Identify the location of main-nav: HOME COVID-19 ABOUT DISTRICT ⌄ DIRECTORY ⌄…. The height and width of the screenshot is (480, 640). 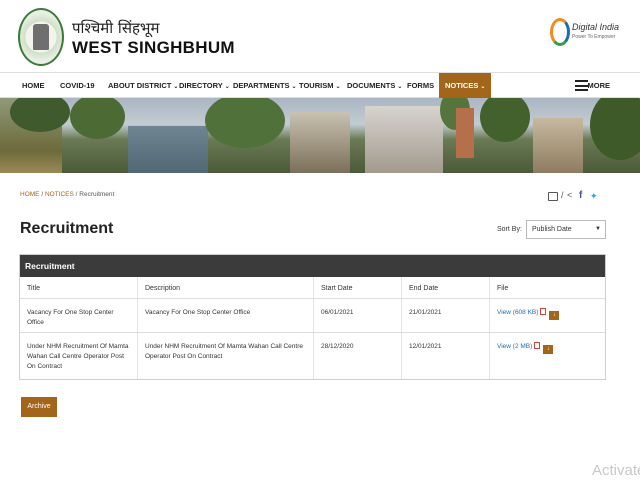
(320, 85).